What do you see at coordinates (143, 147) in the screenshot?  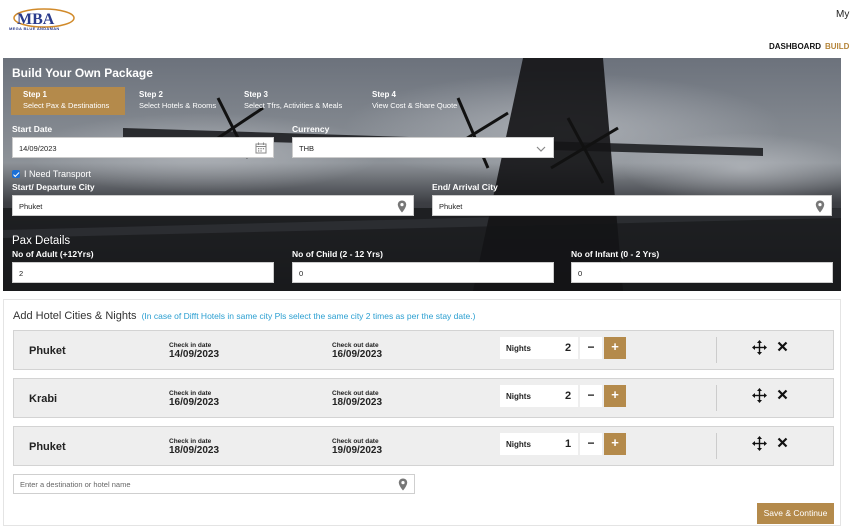 I see `start-date-input: 14/09/2023` at bounding box center [143, 147].